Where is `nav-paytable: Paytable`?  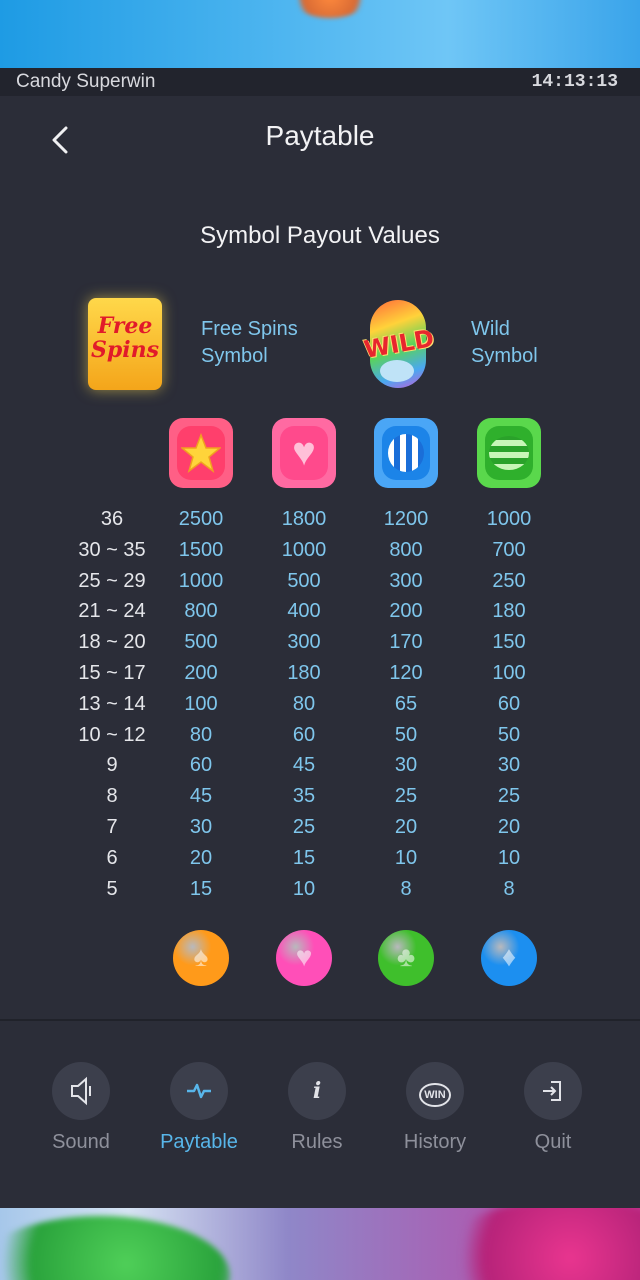 nav-paytable: Paytable is located at coordinates (199, 1112).